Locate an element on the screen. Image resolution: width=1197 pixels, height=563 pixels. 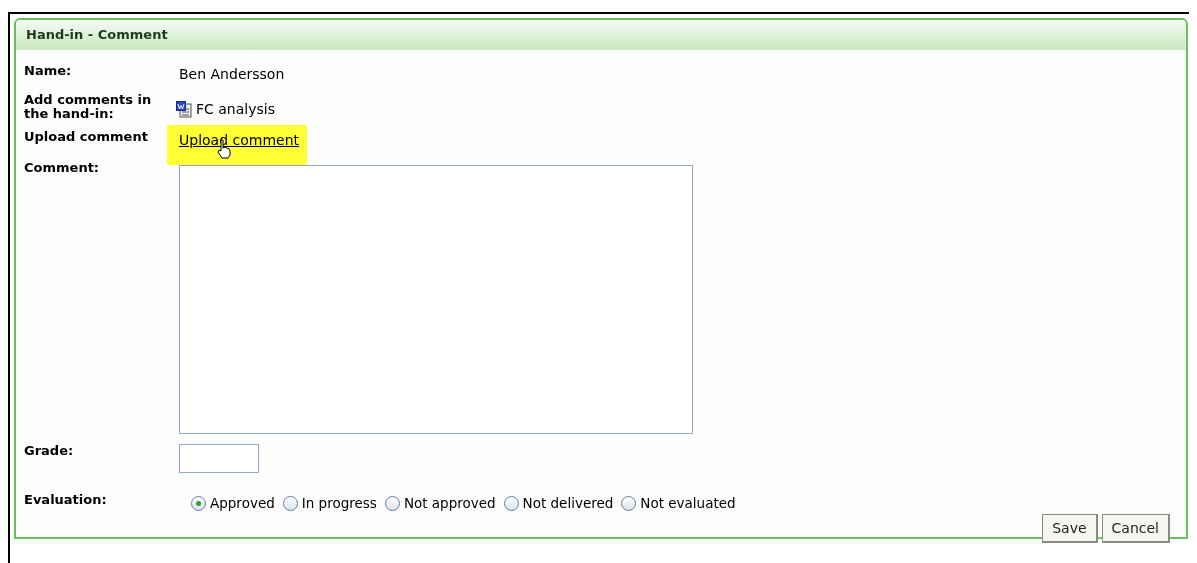
field-label: Name: is located at coordinates (48, 71).